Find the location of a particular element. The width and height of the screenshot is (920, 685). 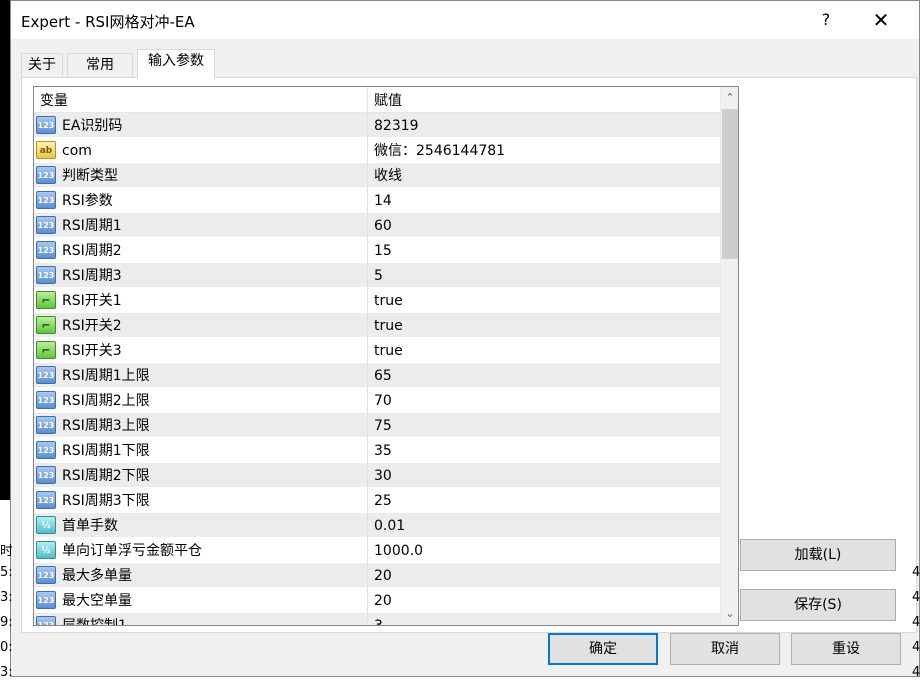

close-button: ✕ is located at coordinates (881, 20).